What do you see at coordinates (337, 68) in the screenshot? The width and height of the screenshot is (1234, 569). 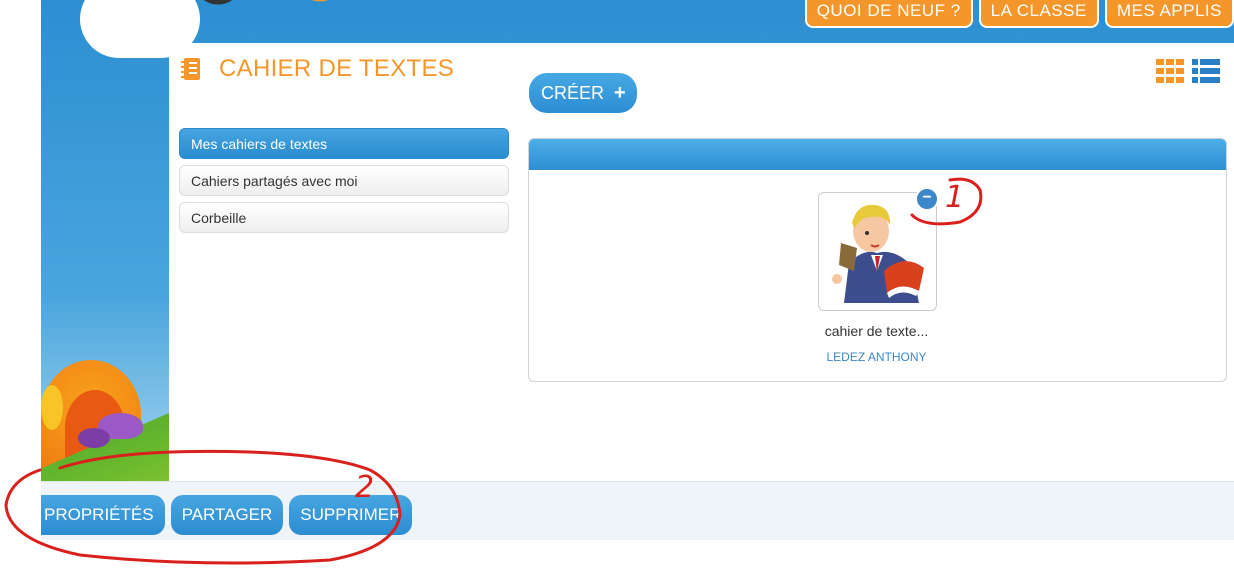 I see `page-title: CAHIER DE TEXTES` at bounding box center [337, 68].